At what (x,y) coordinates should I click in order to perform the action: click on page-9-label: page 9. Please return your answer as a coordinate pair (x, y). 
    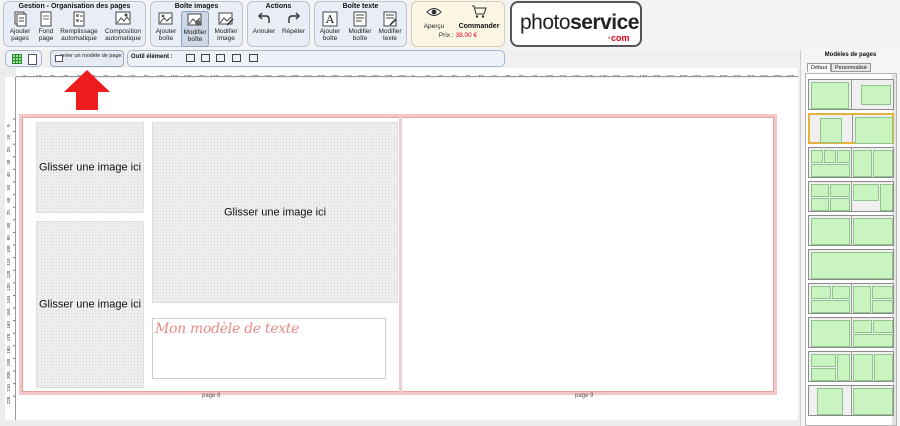
    Looking at the image, I should click on (584, 396).